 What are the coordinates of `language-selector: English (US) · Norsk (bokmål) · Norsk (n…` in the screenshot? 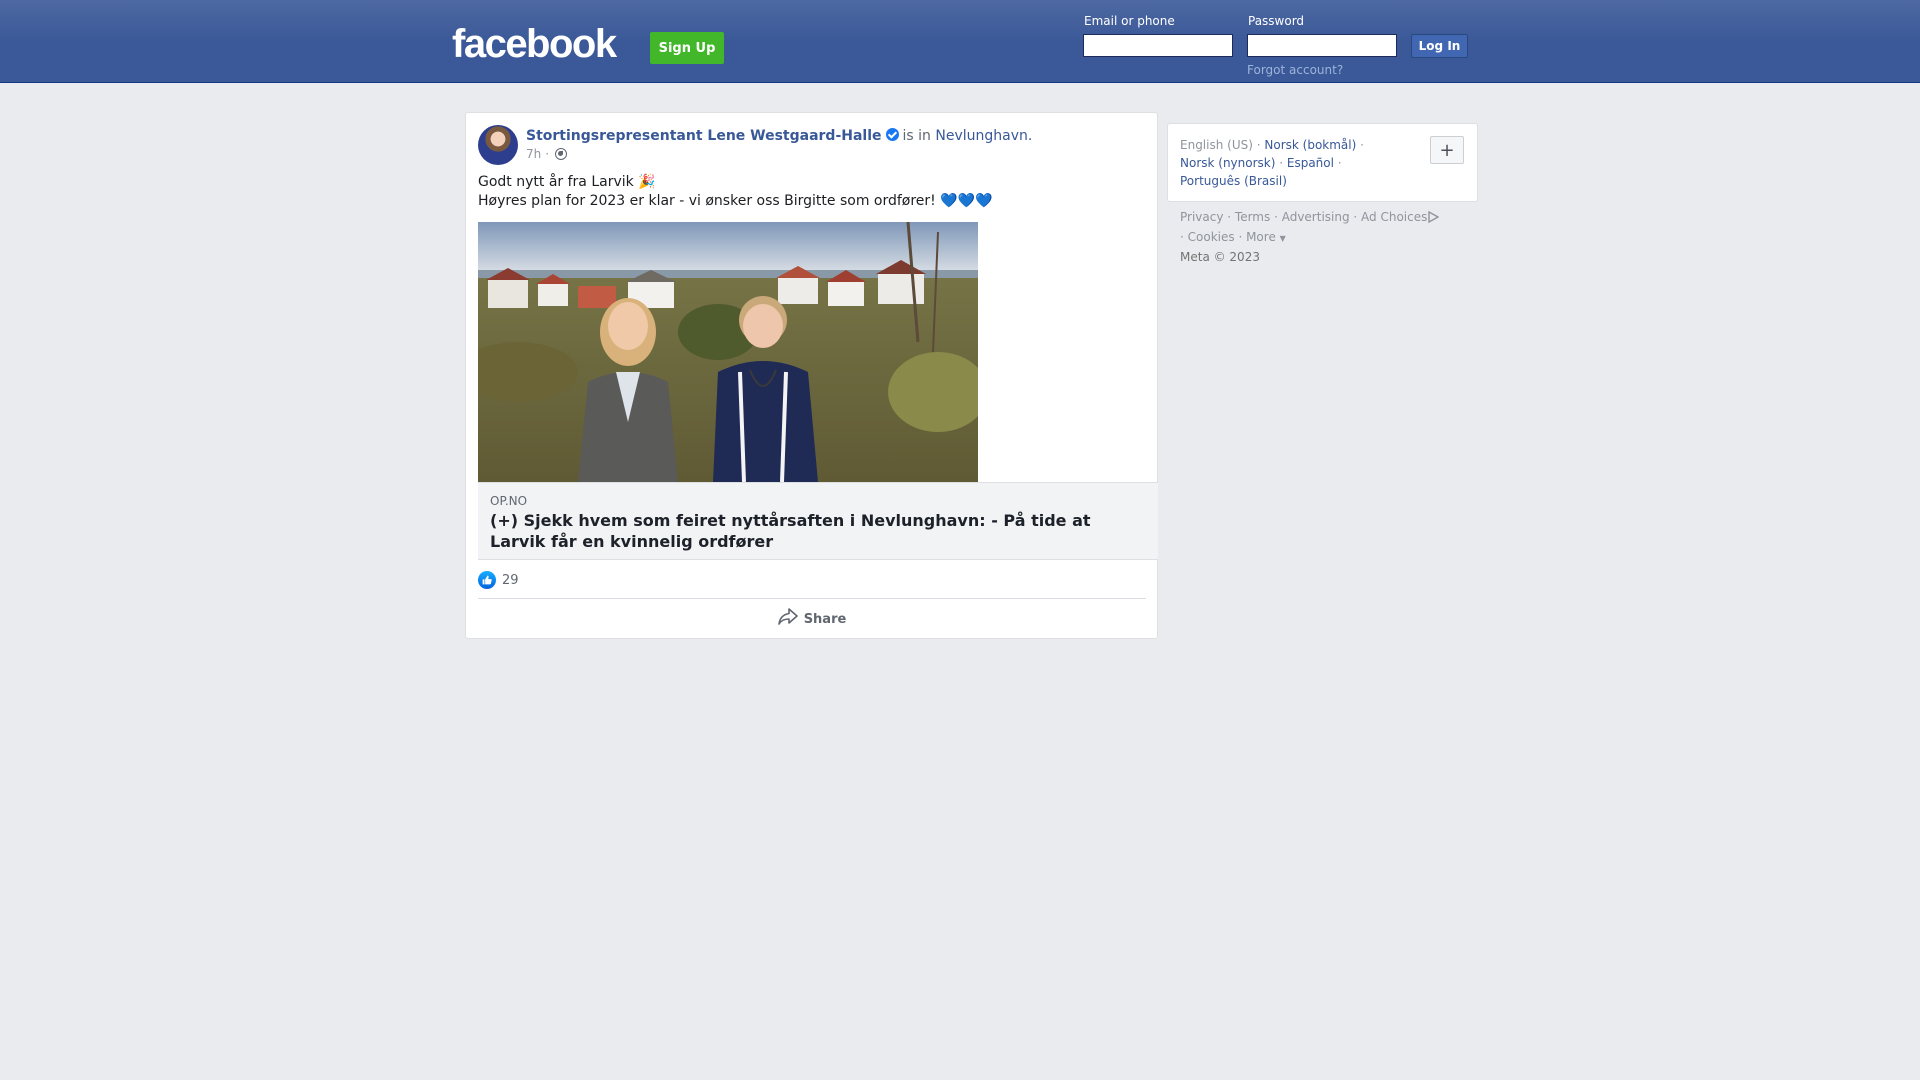 It's located at (1322, 162).